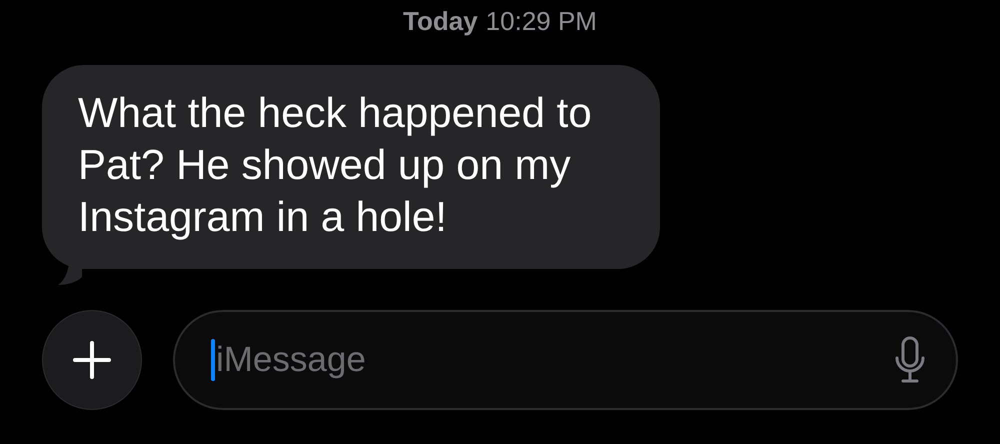 The image size is (1000, 444). Describe the element at coordinates (440, 21) in the screenshot. I see `timestamp-day: Today` at that location.